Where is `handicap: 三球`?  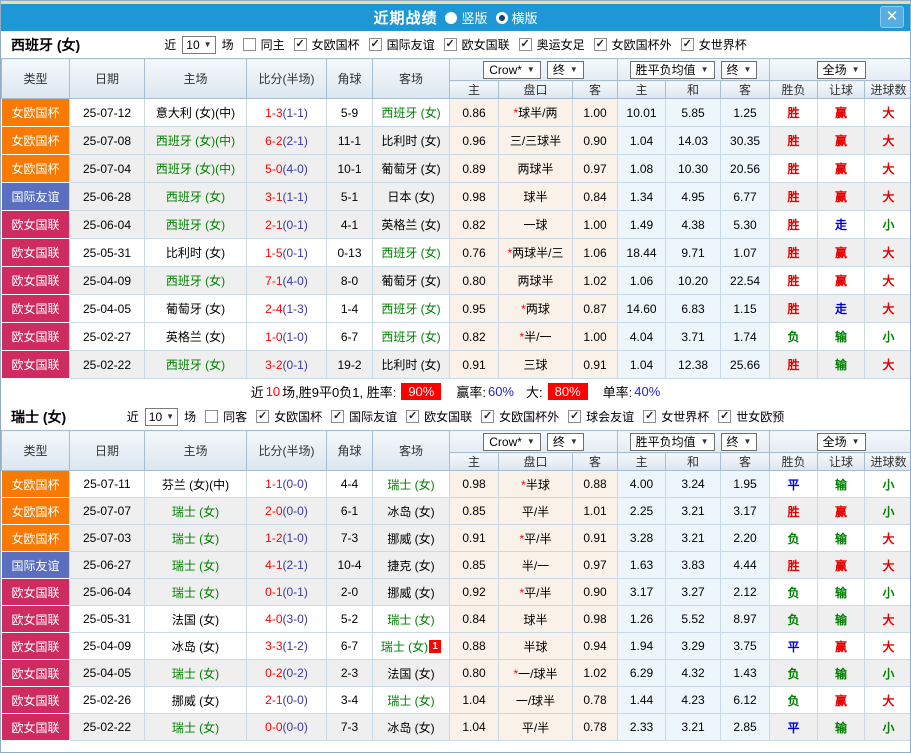
handicap: 三球 is located at coordinates (535, 364).